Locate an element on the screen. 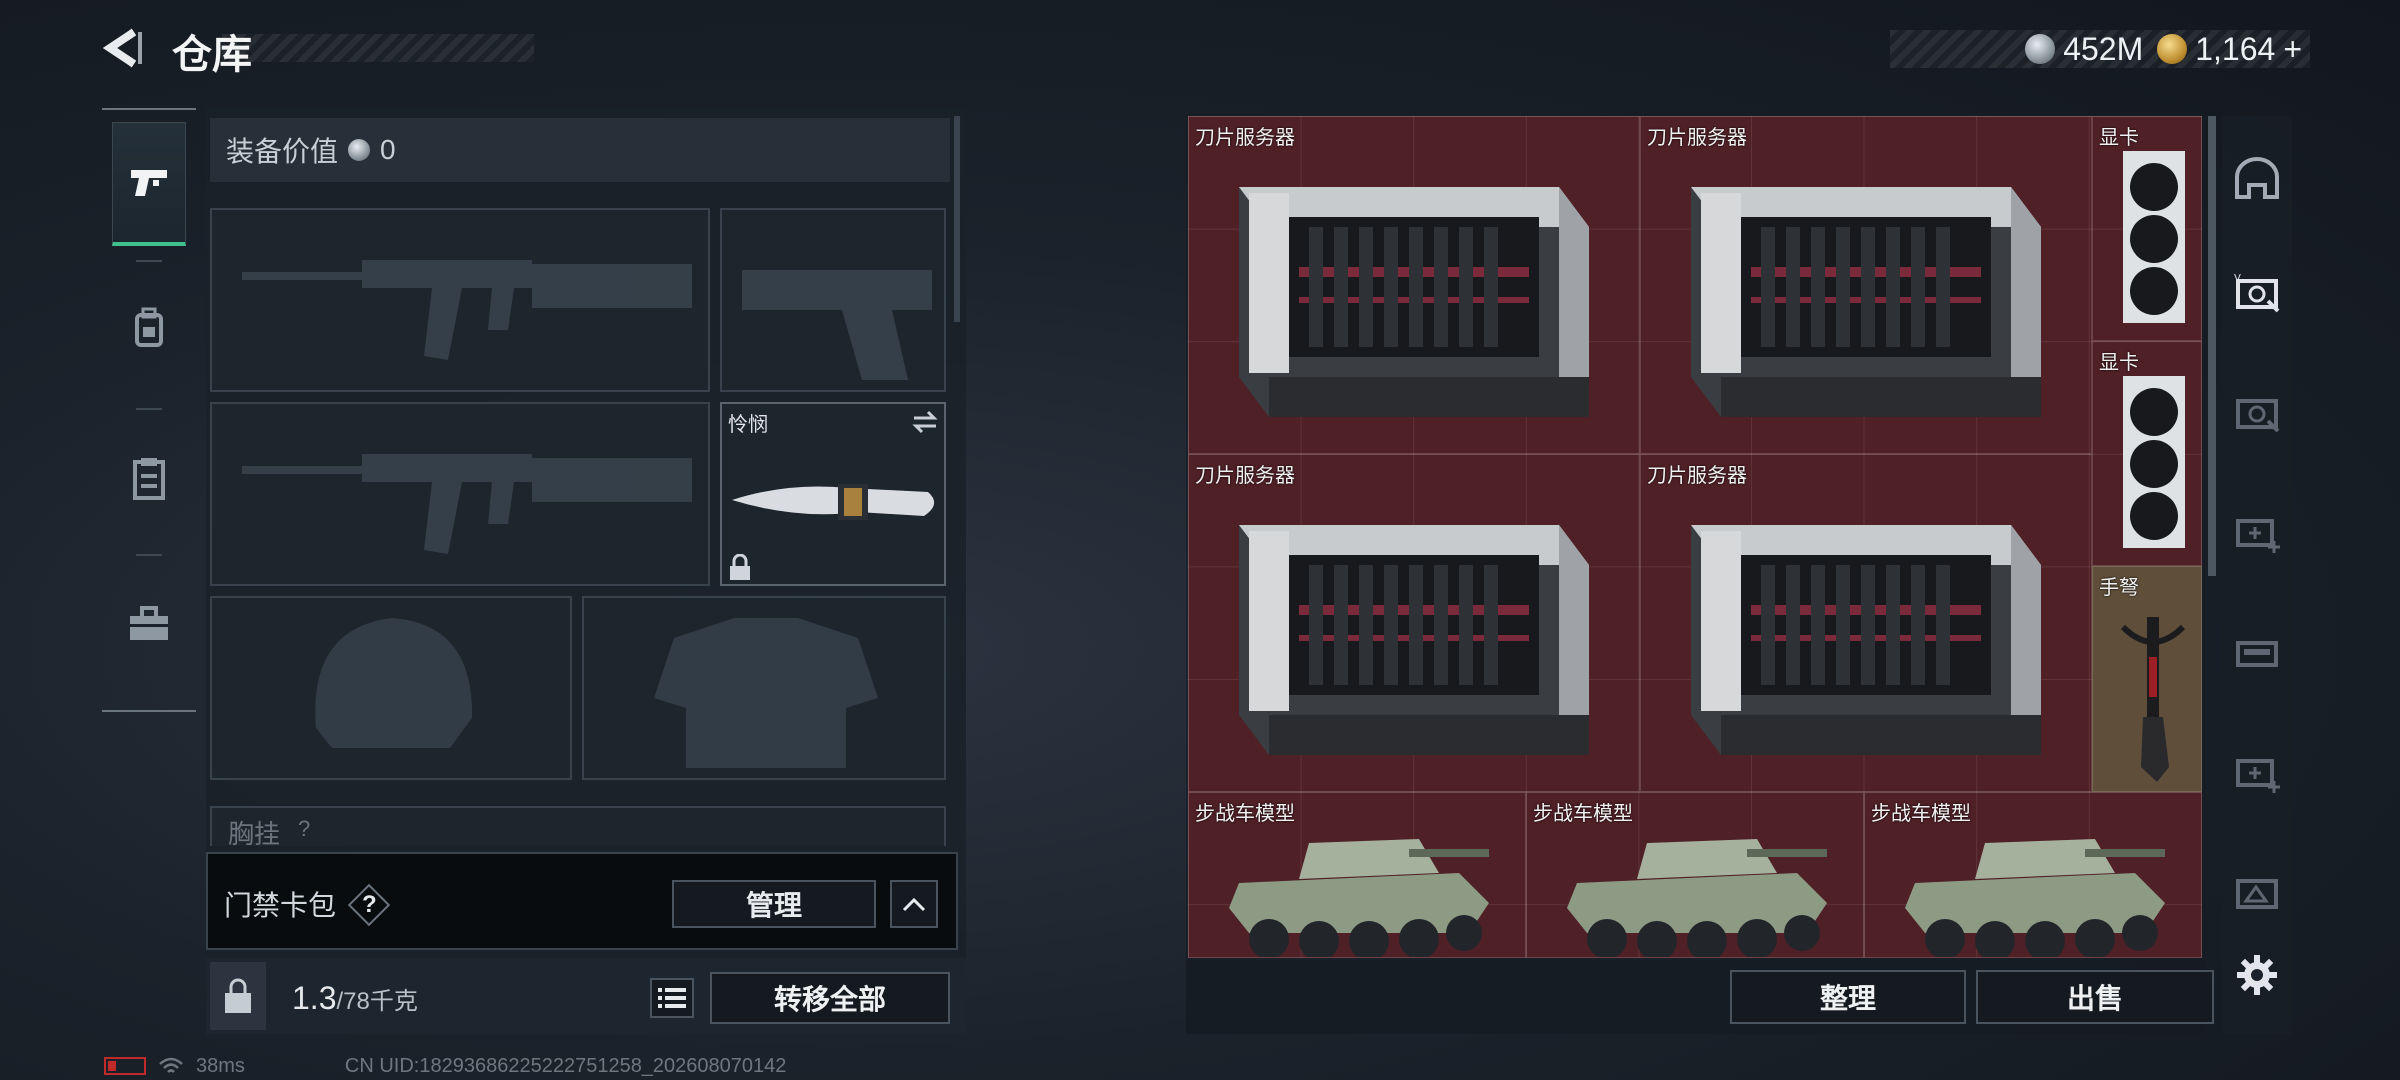 This screenshot has height=1080, width=2400. melee-slot: 怜悯 is located at coordinates (833, 494).